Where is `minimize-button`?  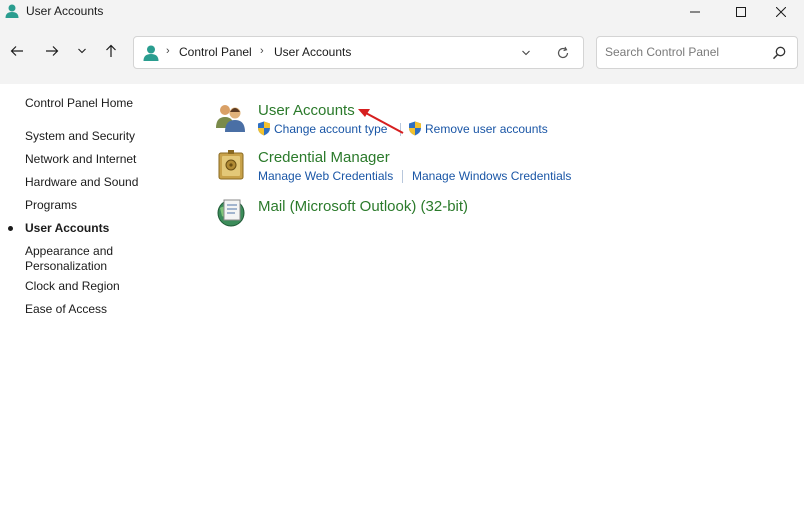 minimize-button is located at coordinates (695, 12).